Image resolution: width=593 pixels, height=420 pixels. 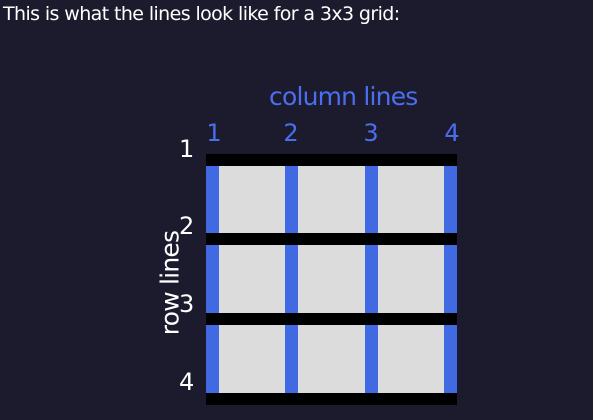 What do you see at coordinates (214, 133) in the screenshot?
I see `column-line-number-1: 1` at bounding box center [214, 133].